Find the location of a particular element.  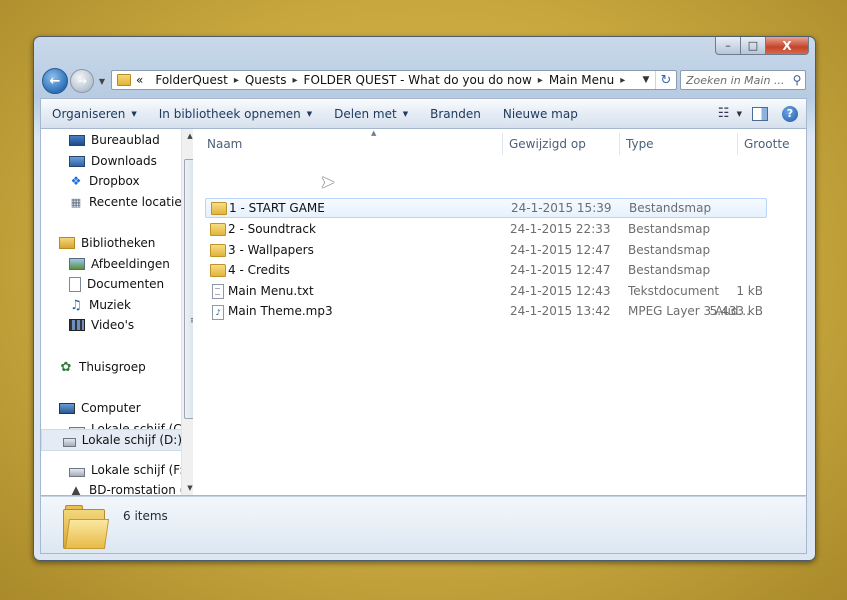

nav-item-homegroup: ✿ Thuisgroep is located at coordinates (102, 367).